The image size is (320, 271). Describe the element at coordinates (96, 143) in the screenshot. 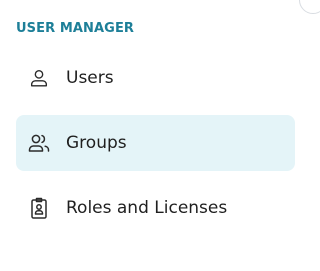

I see `nav-item-label: Groups` at that location.